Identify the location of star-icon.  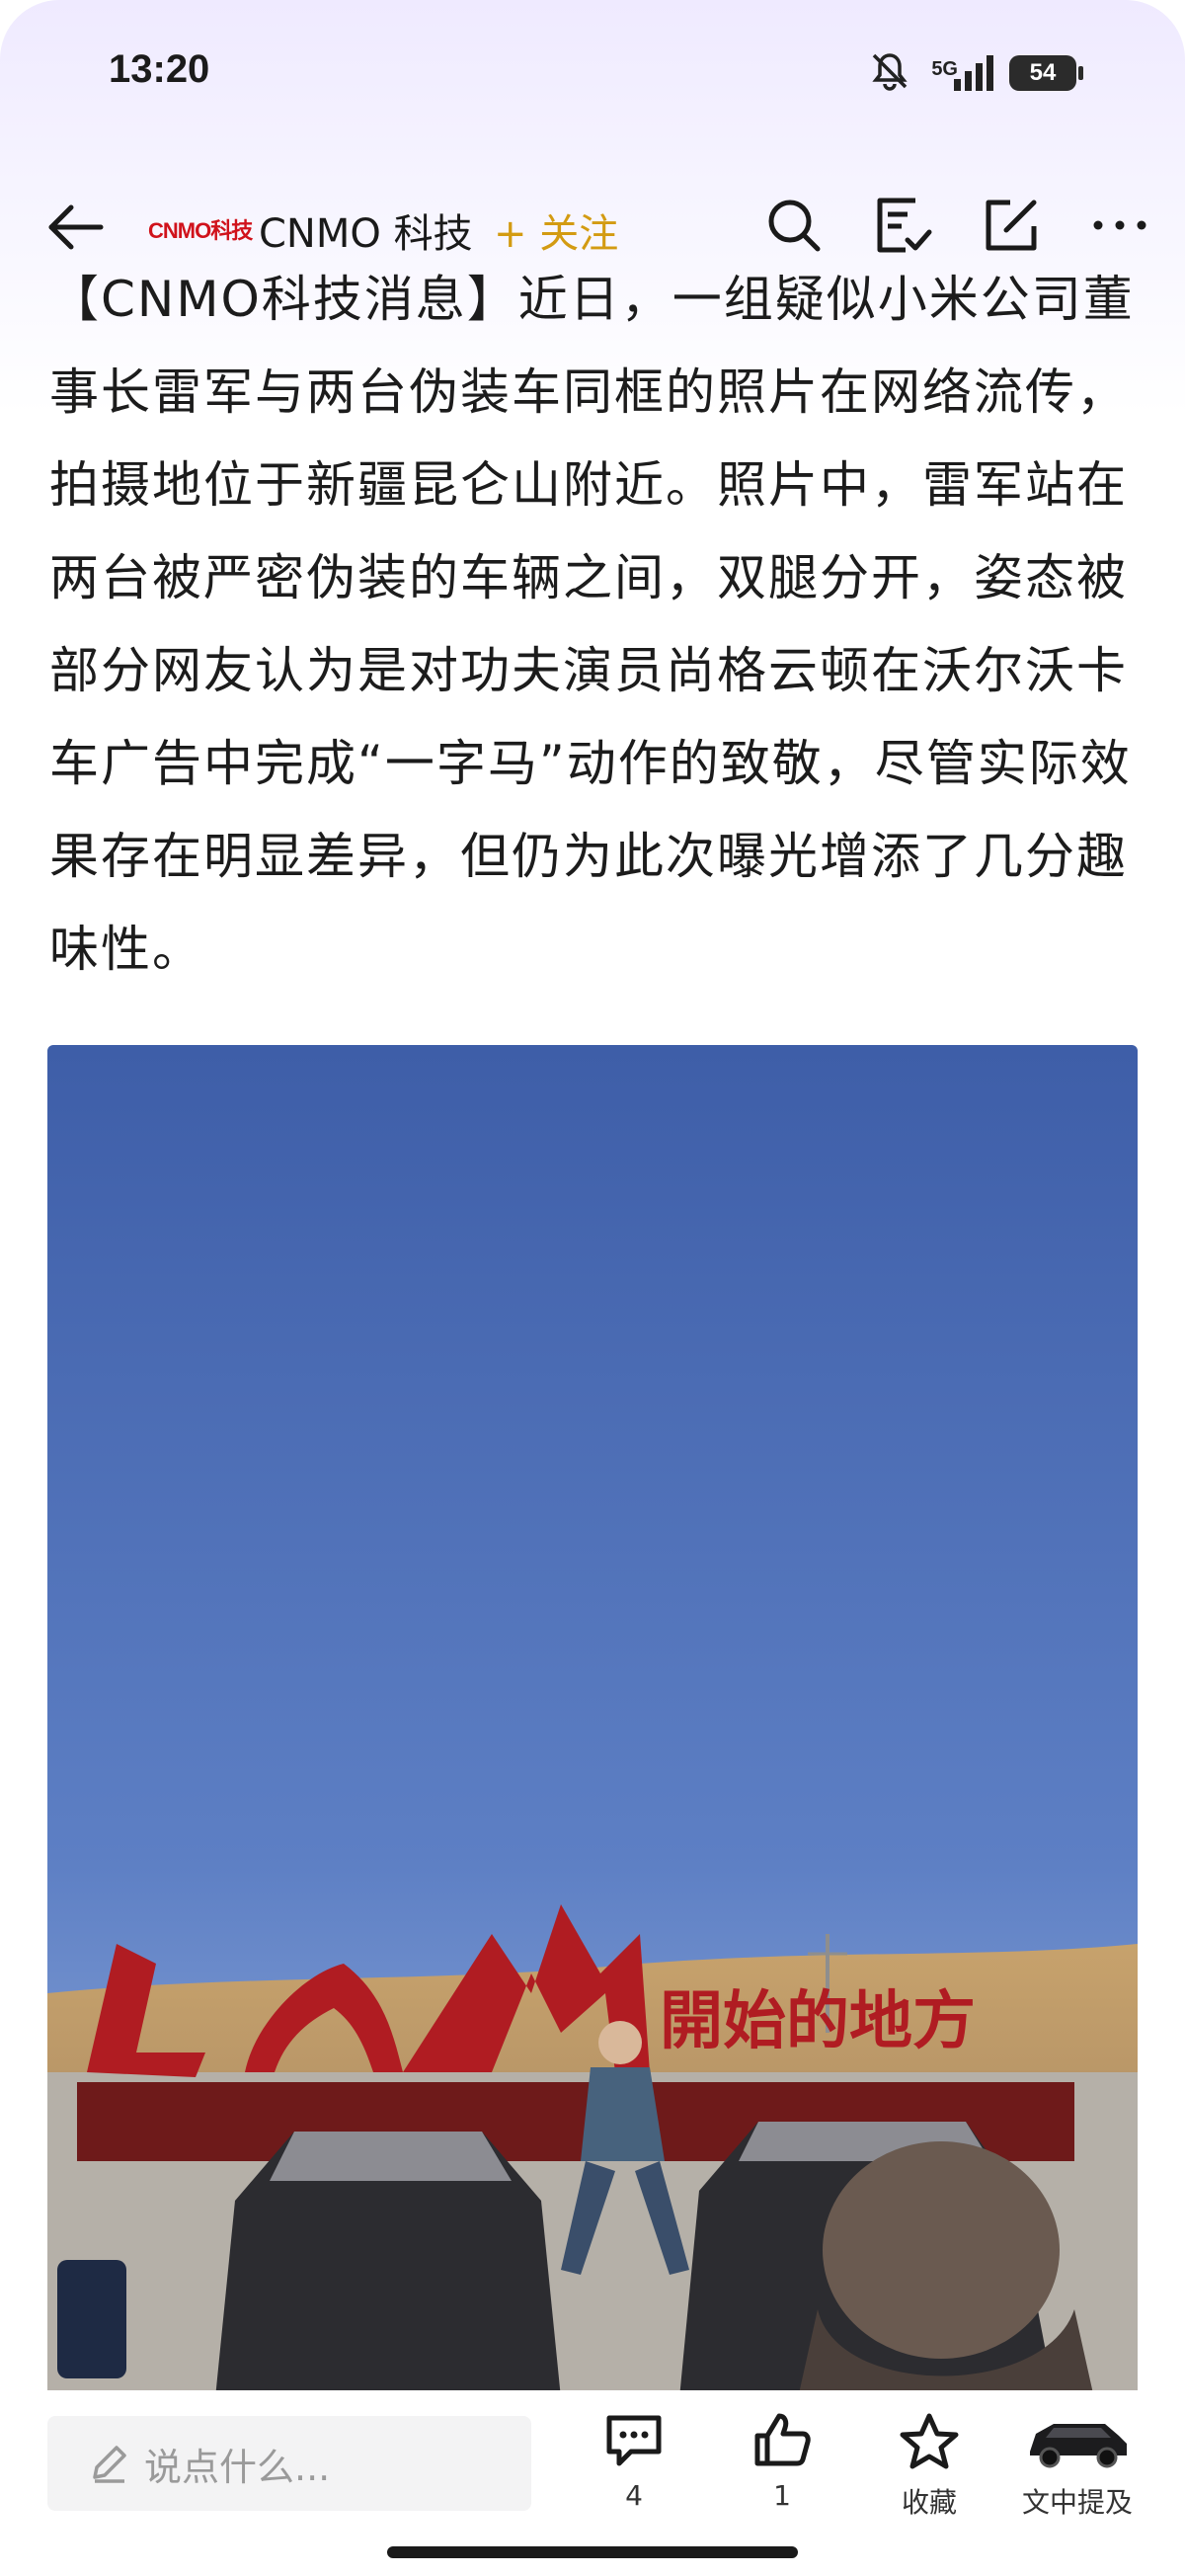
(930, 2441).